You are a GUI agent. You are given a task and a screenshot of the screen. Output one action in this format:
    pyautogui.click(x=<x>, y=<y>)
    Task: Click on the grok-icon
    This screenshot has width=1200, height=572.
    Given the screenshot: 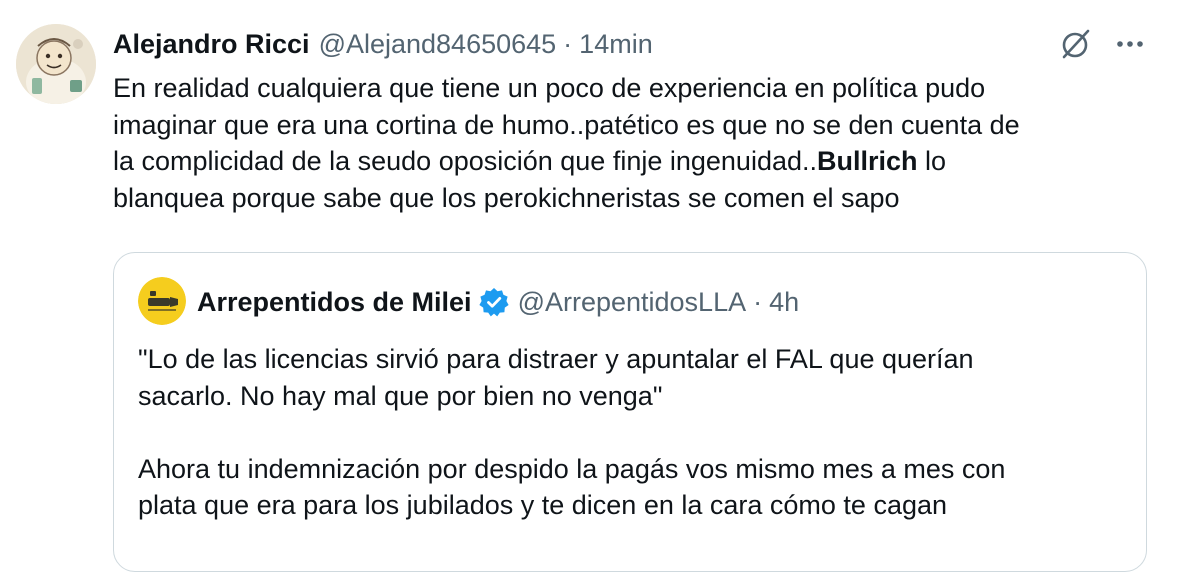 What is the action you would take?
    pyautogui.click(x=1076, y=44)
    